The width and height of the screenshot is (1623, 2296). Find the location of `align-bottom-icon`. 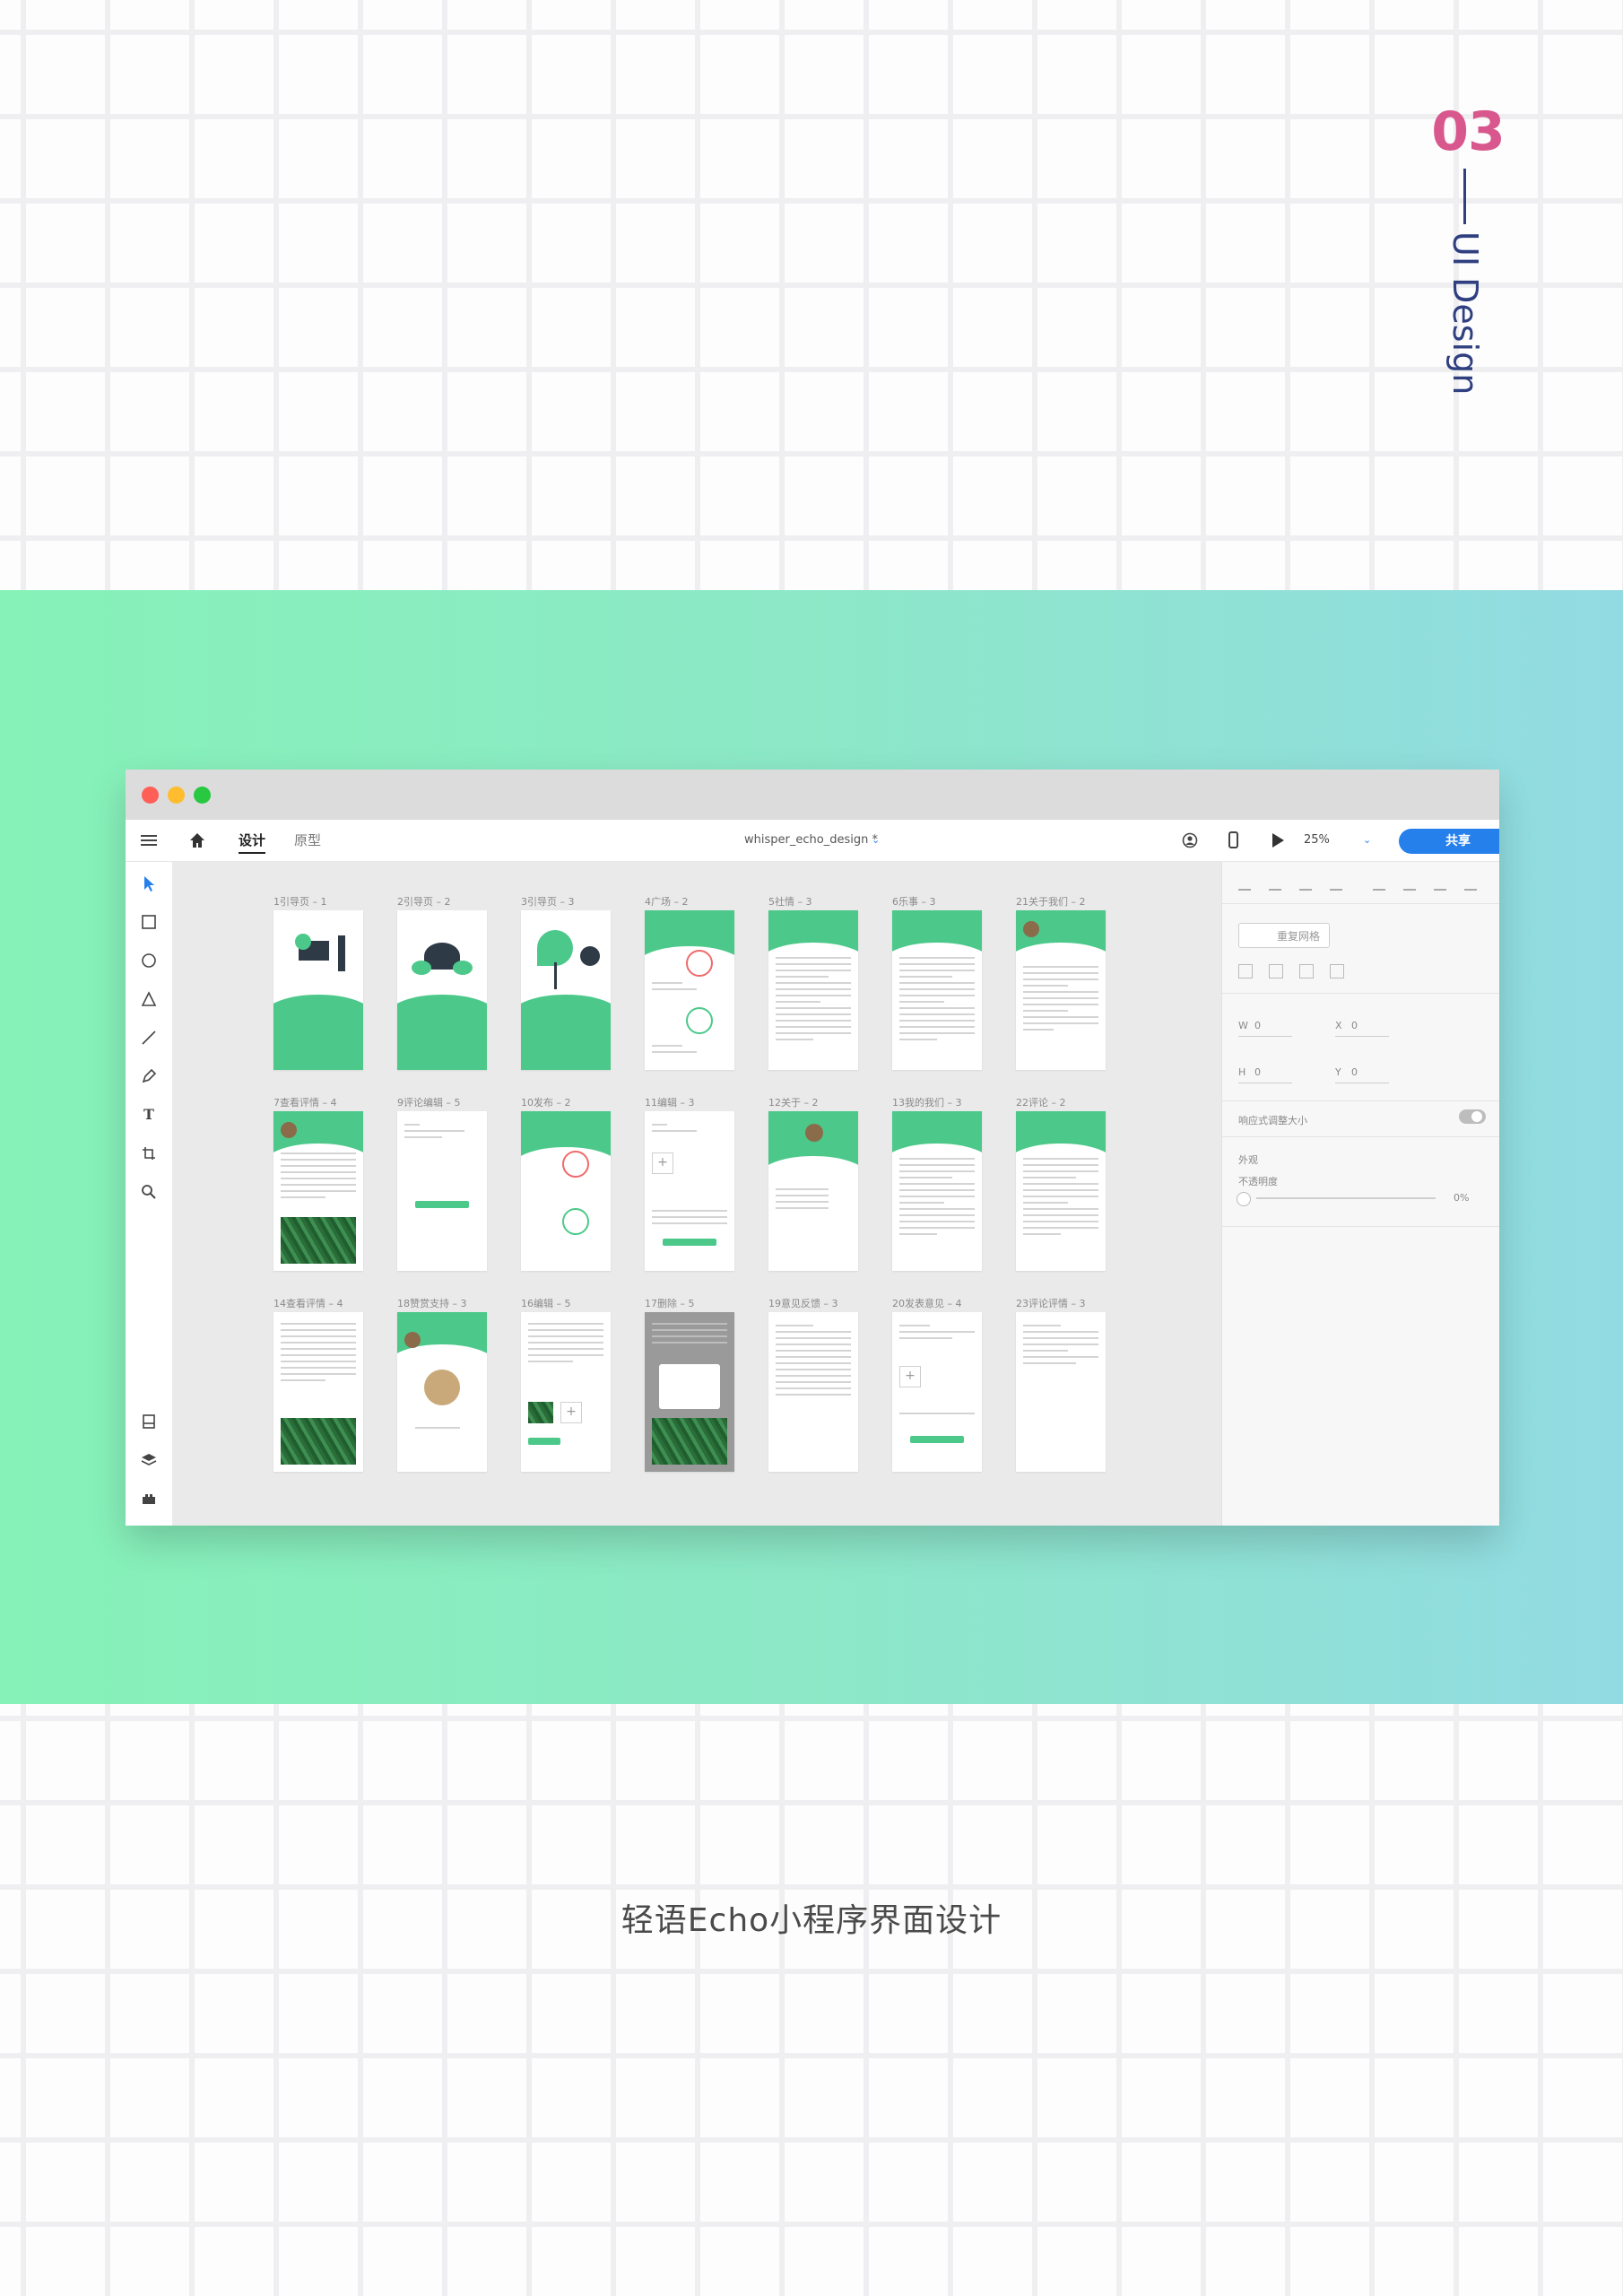

align-bottom-icon is located at coordinates (1305, 883).